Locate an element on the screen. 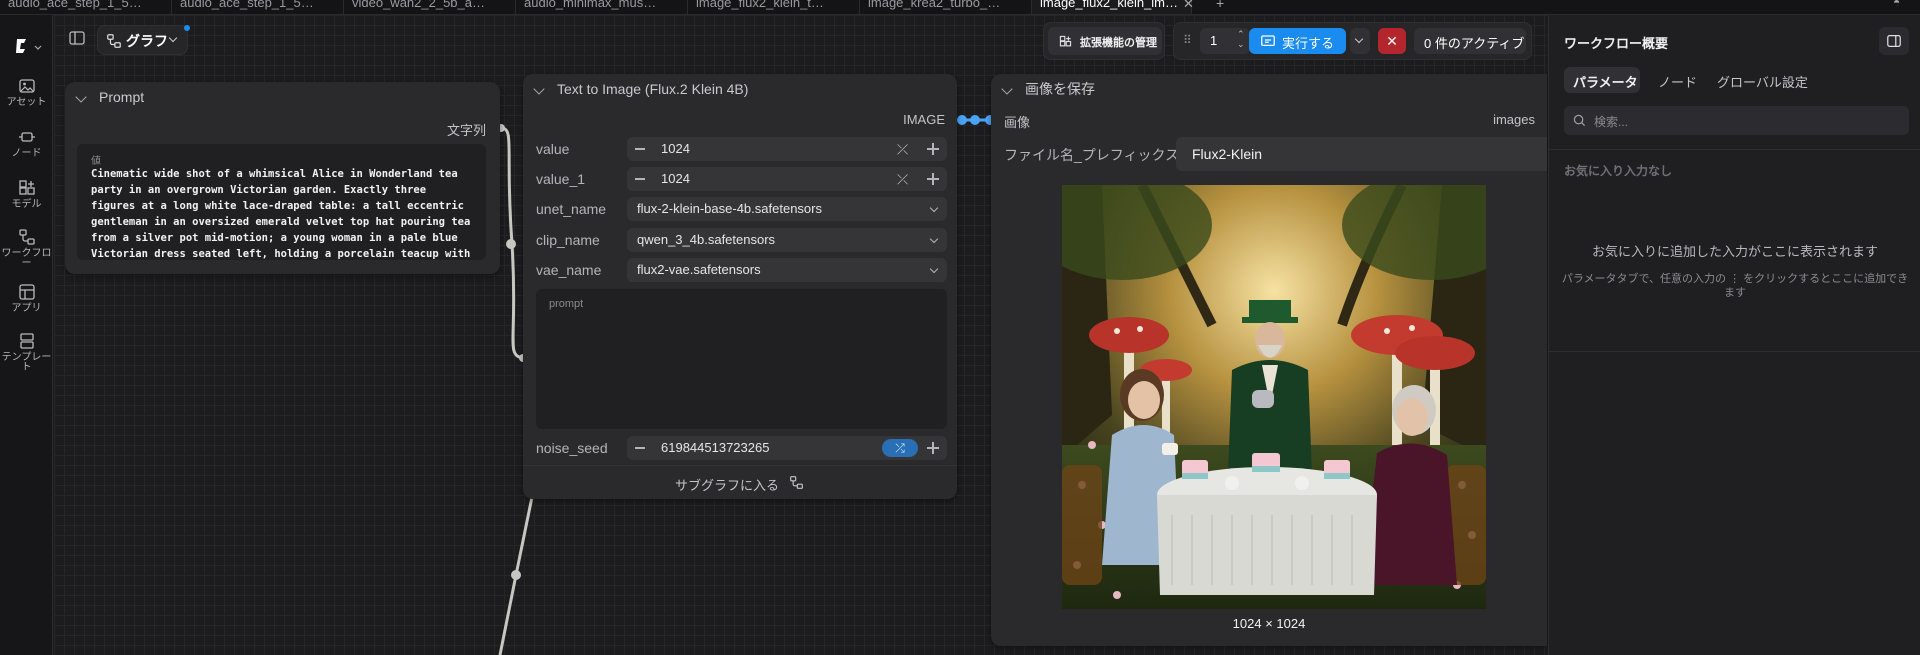  tea-party-image is located at coordinates (1274, 397).